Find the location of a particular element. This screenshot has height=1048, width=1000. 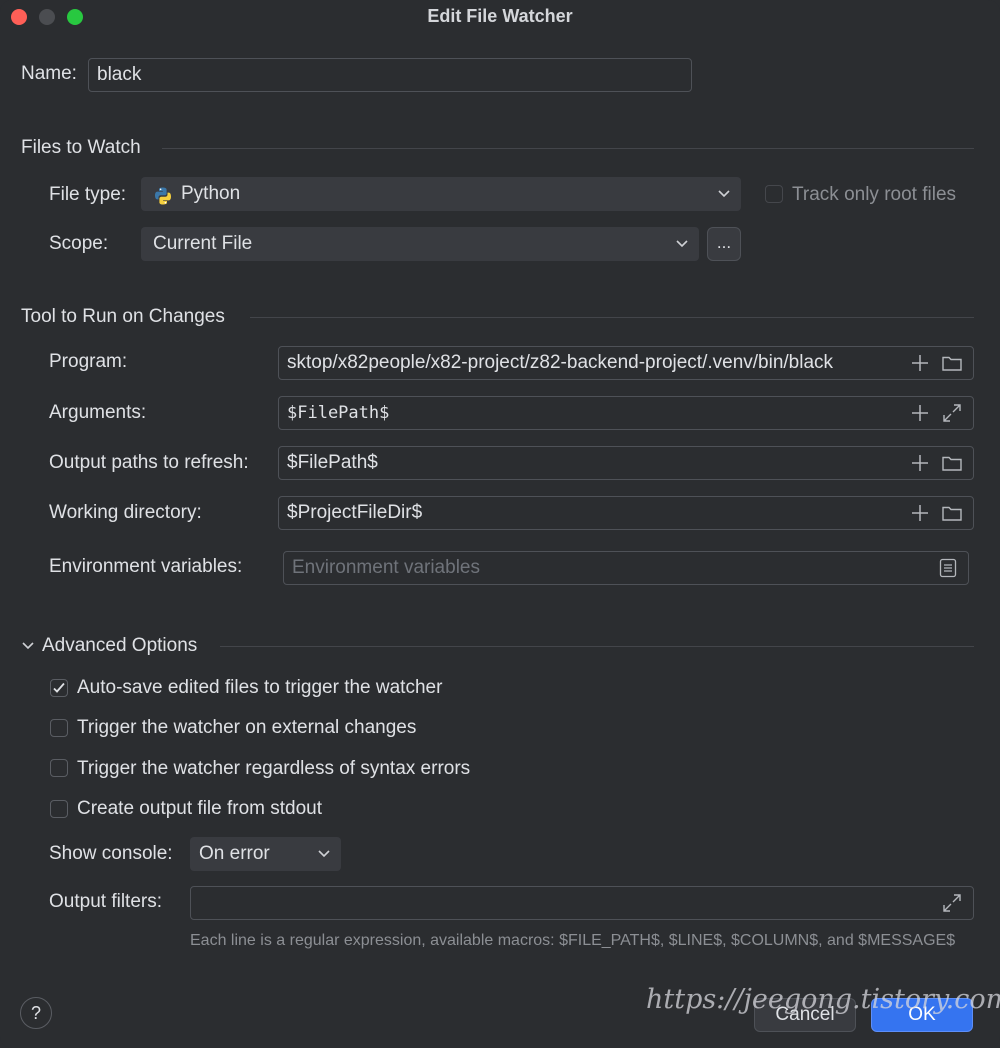

watermark: https://jeegong.tistory.com is located at coordinates (823, 999).